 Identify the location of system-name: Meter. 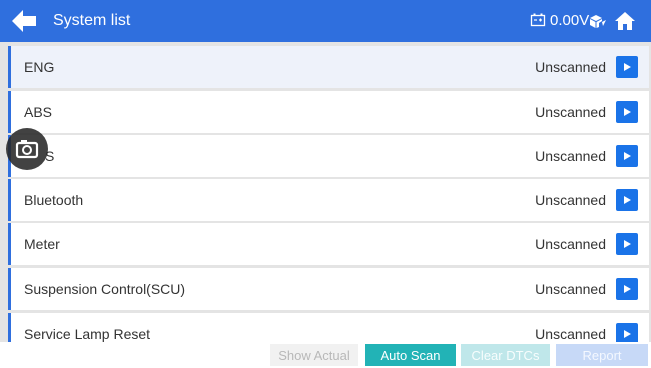
(42, 244).